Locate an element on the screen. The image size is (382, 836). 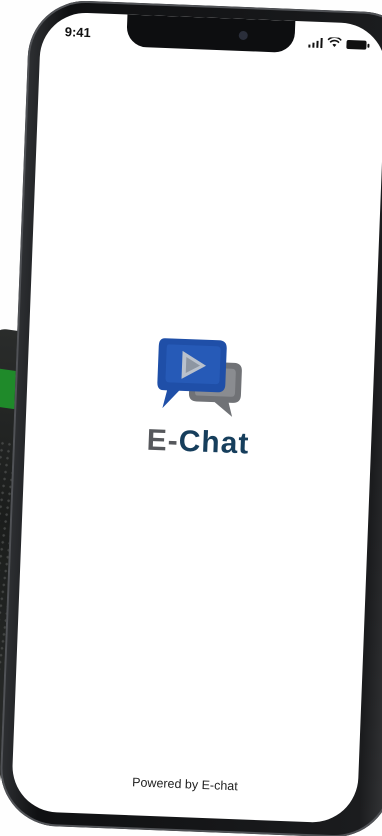
phone-notch is located at coordinates (211, 33).